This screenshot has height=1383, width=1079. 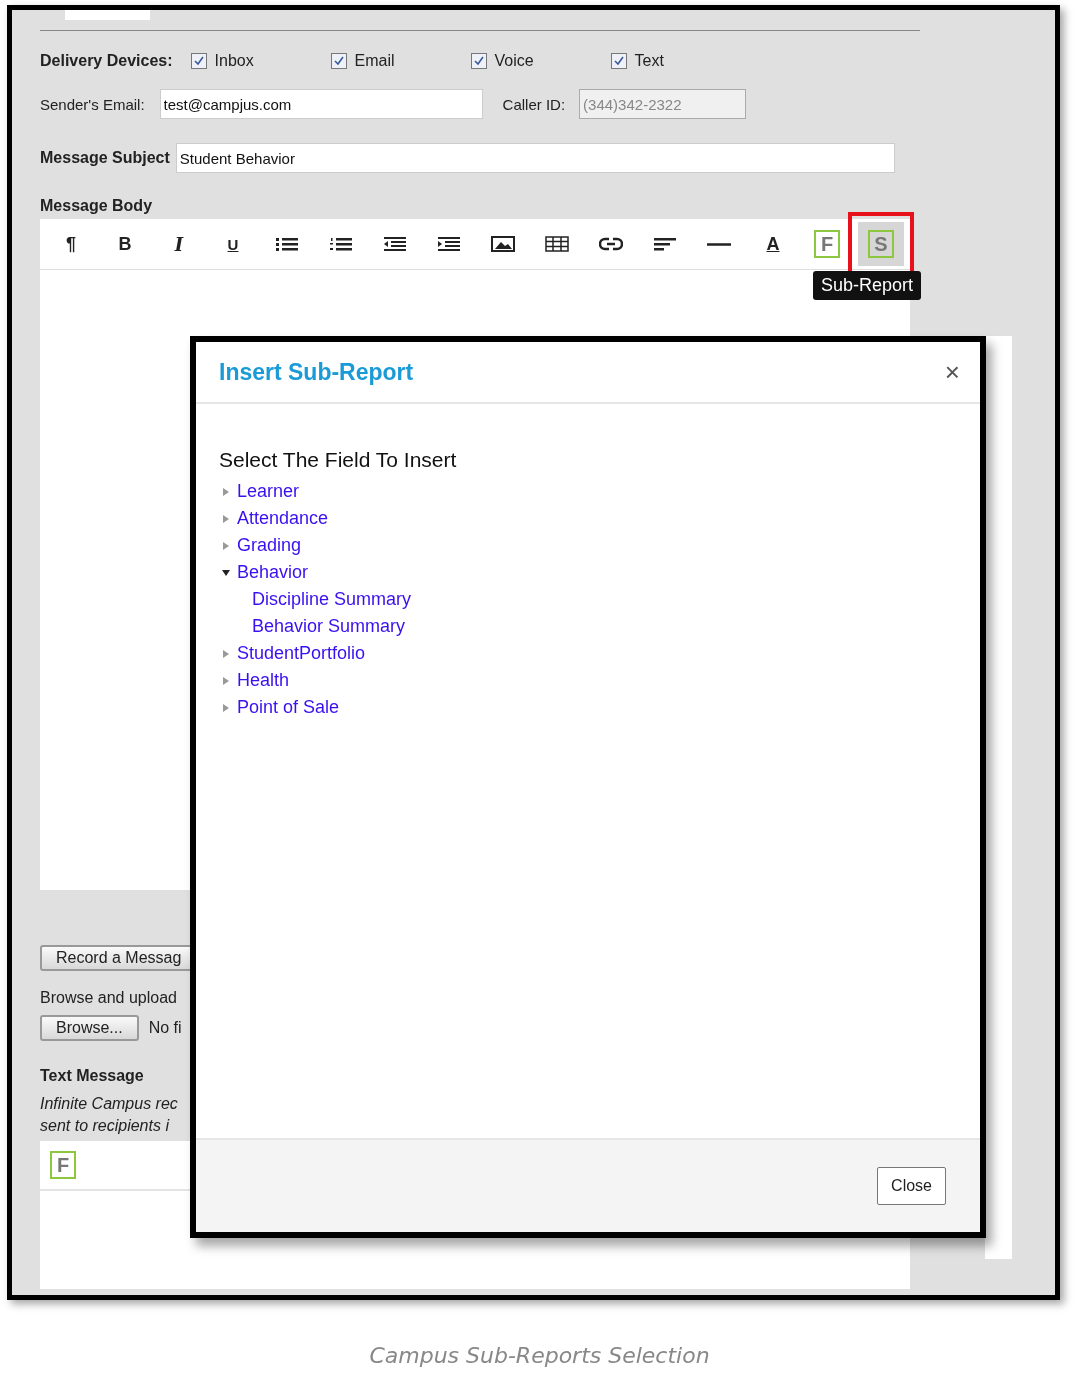 What do you see at coordinates (301, 653) in the screenshot?
I see `tree-item: StudentPortfolio` at bounding box center [301, 653].